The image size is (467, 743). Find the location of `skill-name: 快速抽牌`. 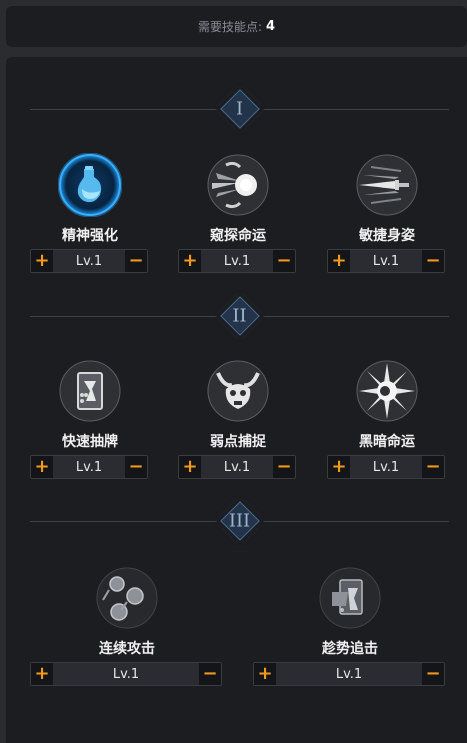

skill-name: 快速抽牌 is located at coordinates (90, 442).